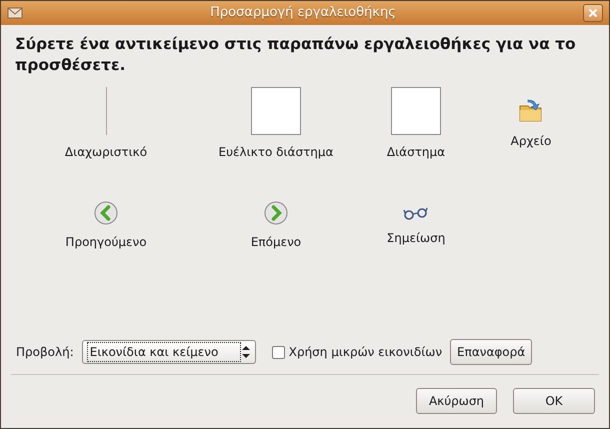 This screenshot has height=429, width=610. What do you see at coordinates (491, 352) in the screenshot?
I see `reset-button: Επαναφορά` at bounding box center [491, 352].